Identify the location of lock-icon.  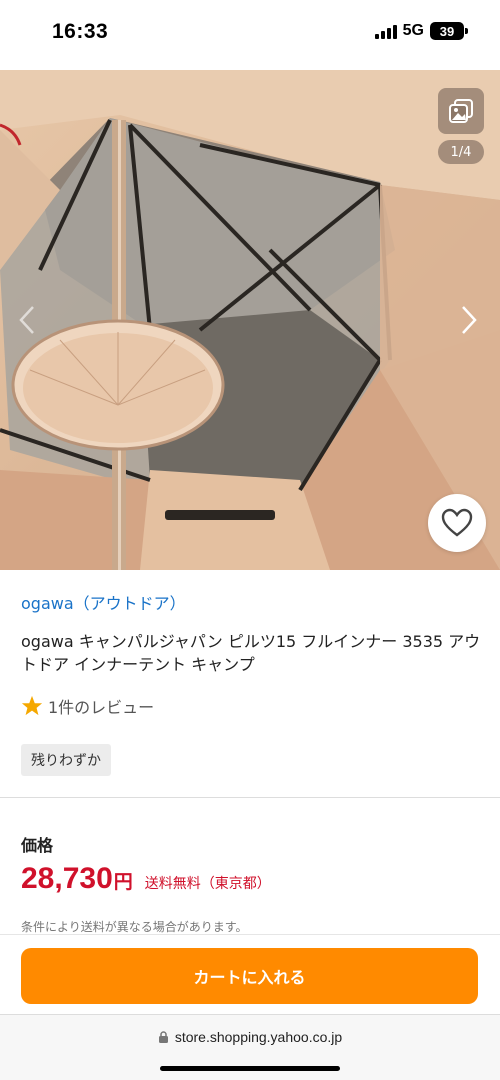
(163, 1036).